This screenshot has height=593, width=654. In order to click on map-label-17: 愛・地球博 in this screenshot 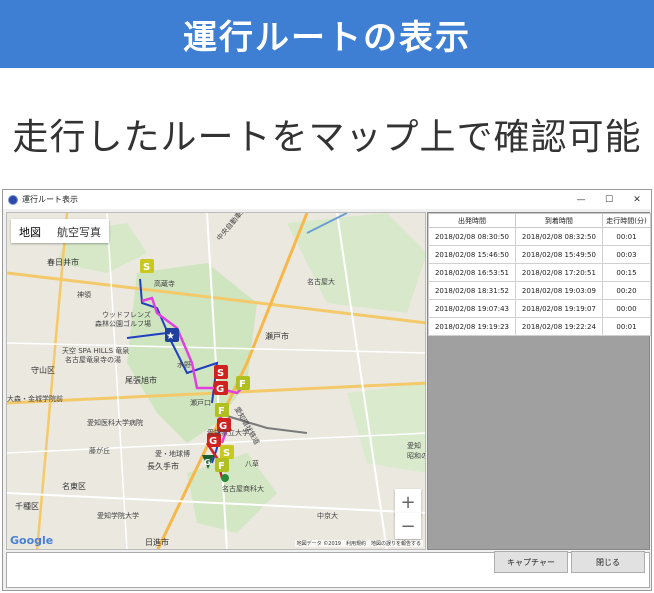, I will do `click(172, 453)`.